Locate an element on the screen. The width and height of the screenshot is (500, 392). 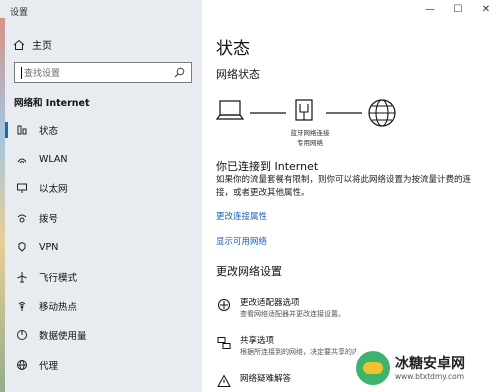
sidebar-item-label: 状态 is located at coordinates (49, 131).